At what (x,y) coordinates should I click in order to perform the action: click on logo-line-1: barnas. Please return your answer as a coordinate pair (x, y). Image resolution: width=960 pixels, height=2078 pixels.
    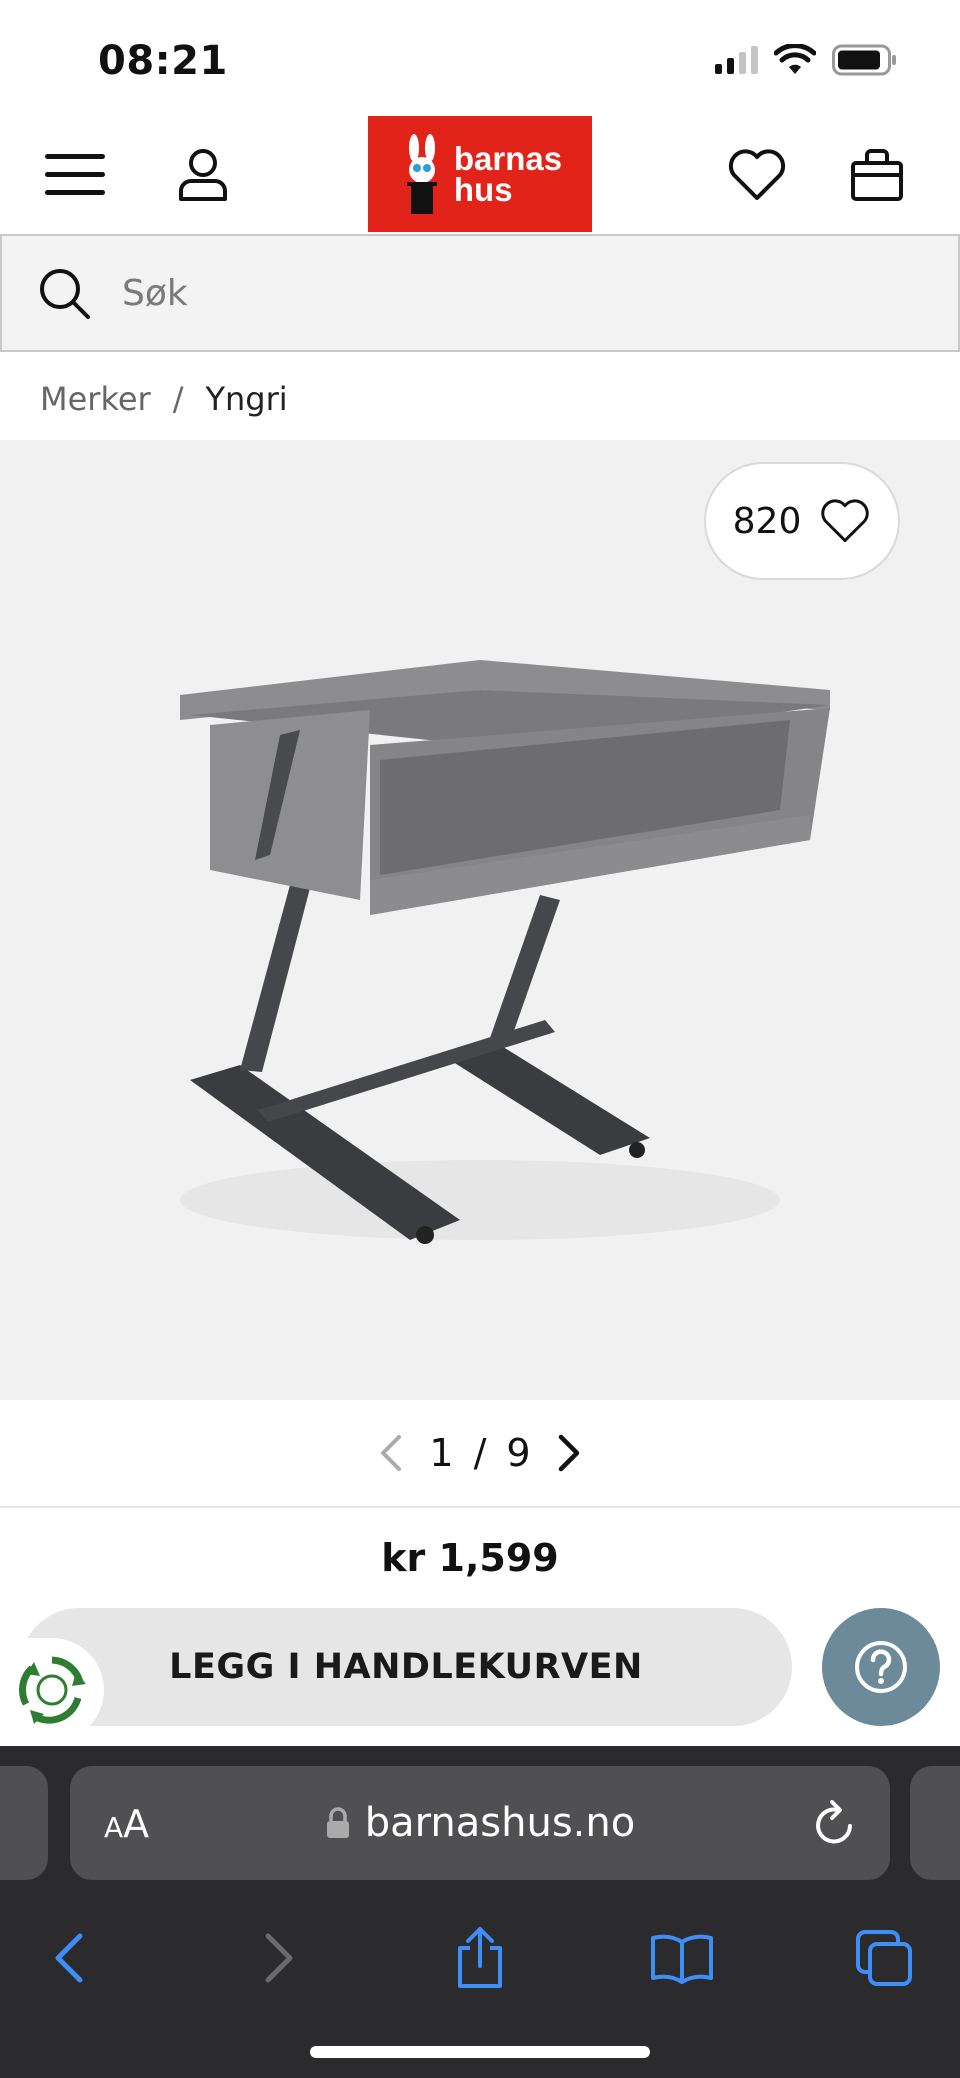
    Looking at the image, I should click on (508, 158).